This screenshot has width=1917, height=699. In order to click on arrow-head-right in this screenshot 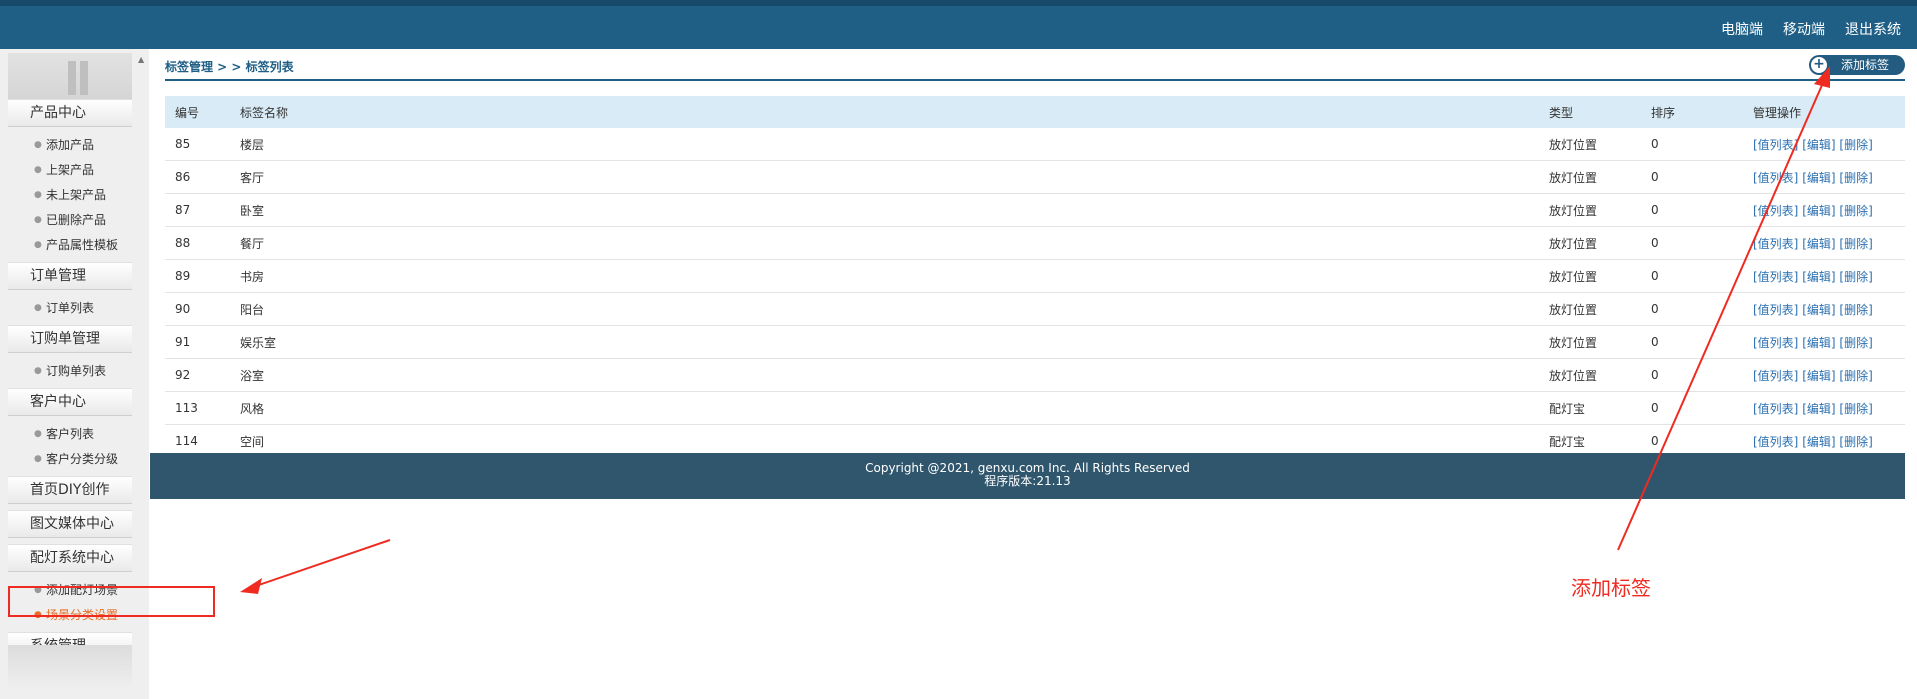, I will do `click(1822, 77)`.